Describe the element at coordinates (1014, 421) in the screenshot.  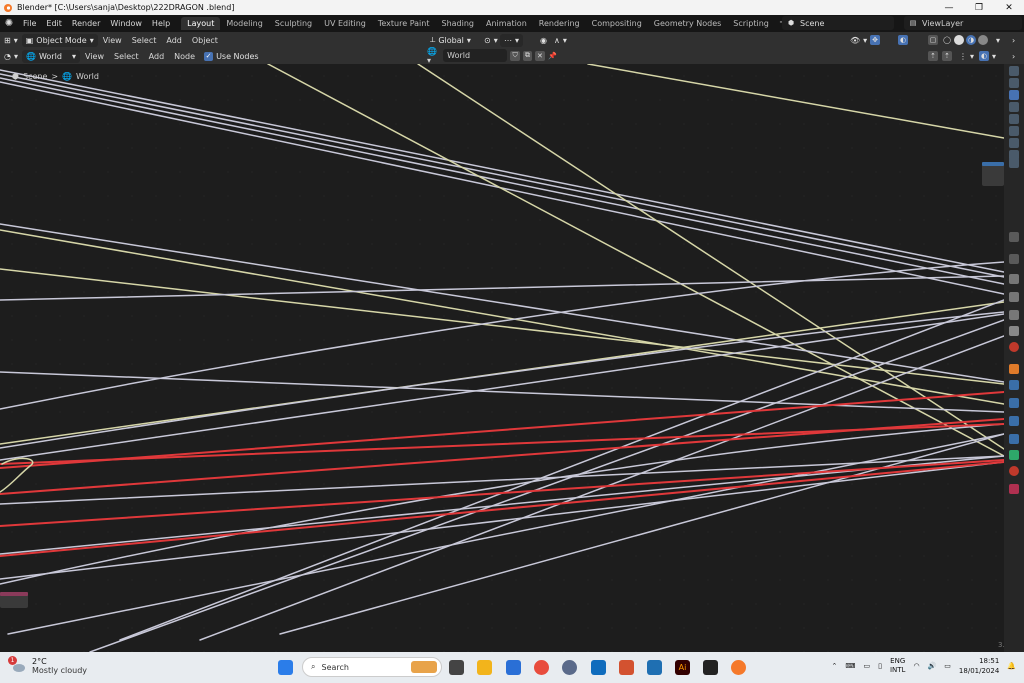
I see `physics-icon` at that location.